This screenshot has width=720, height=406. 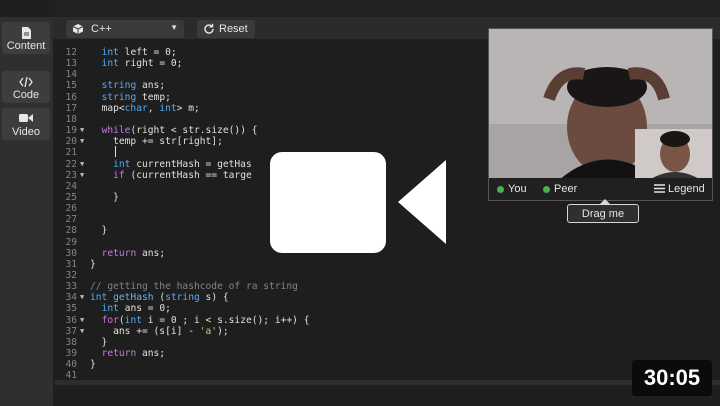 I want to click on video-call-panel: You Peer Legend, so click(x=600, y=114).